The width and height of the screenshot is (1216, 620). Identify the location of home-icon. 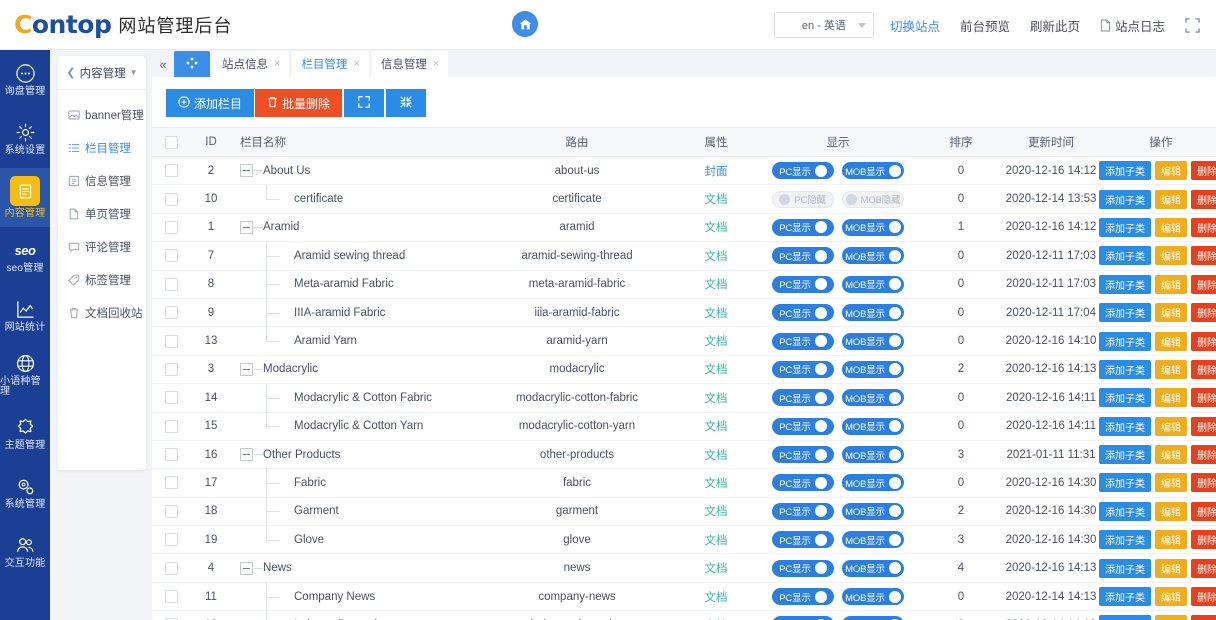
(525, 24).